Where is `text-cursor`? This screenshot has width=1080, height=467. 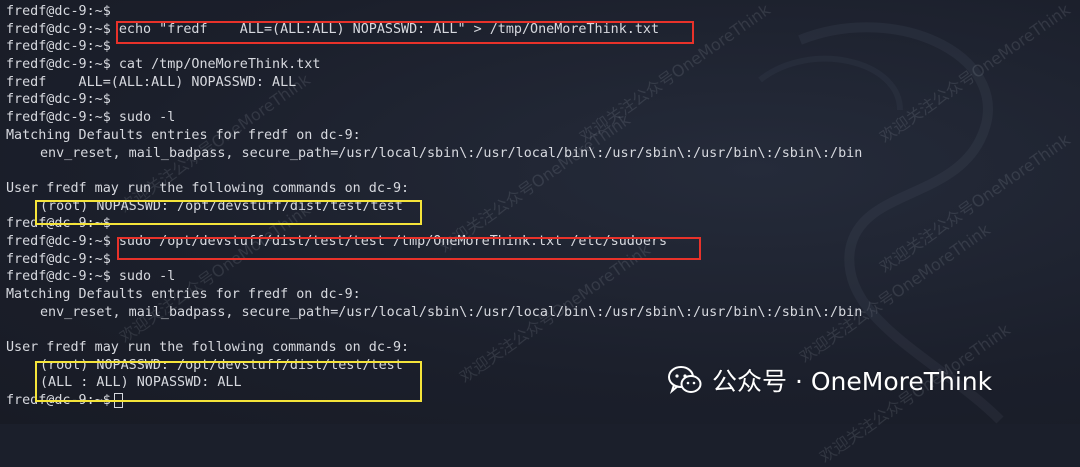 text-cursor is located at coordinates (118, 400).